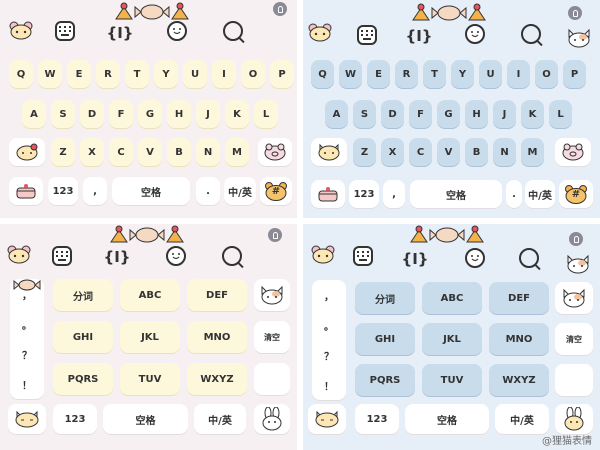 The height and width of the screenshot is (450, 600). Describe the element at coordinates (329, 152) in the screenshot. I see `shift-key-cat-icon` at that location.